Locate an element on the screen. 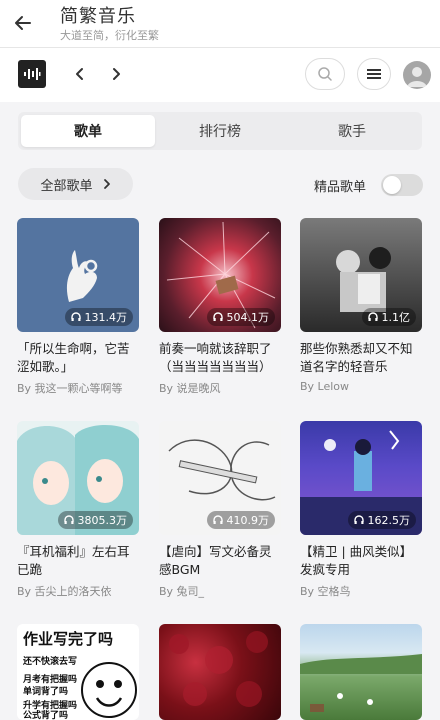 This screenshot has height=720, width=440. cover-headline: 作业写完了吗 is located at coordinates (68, 639).